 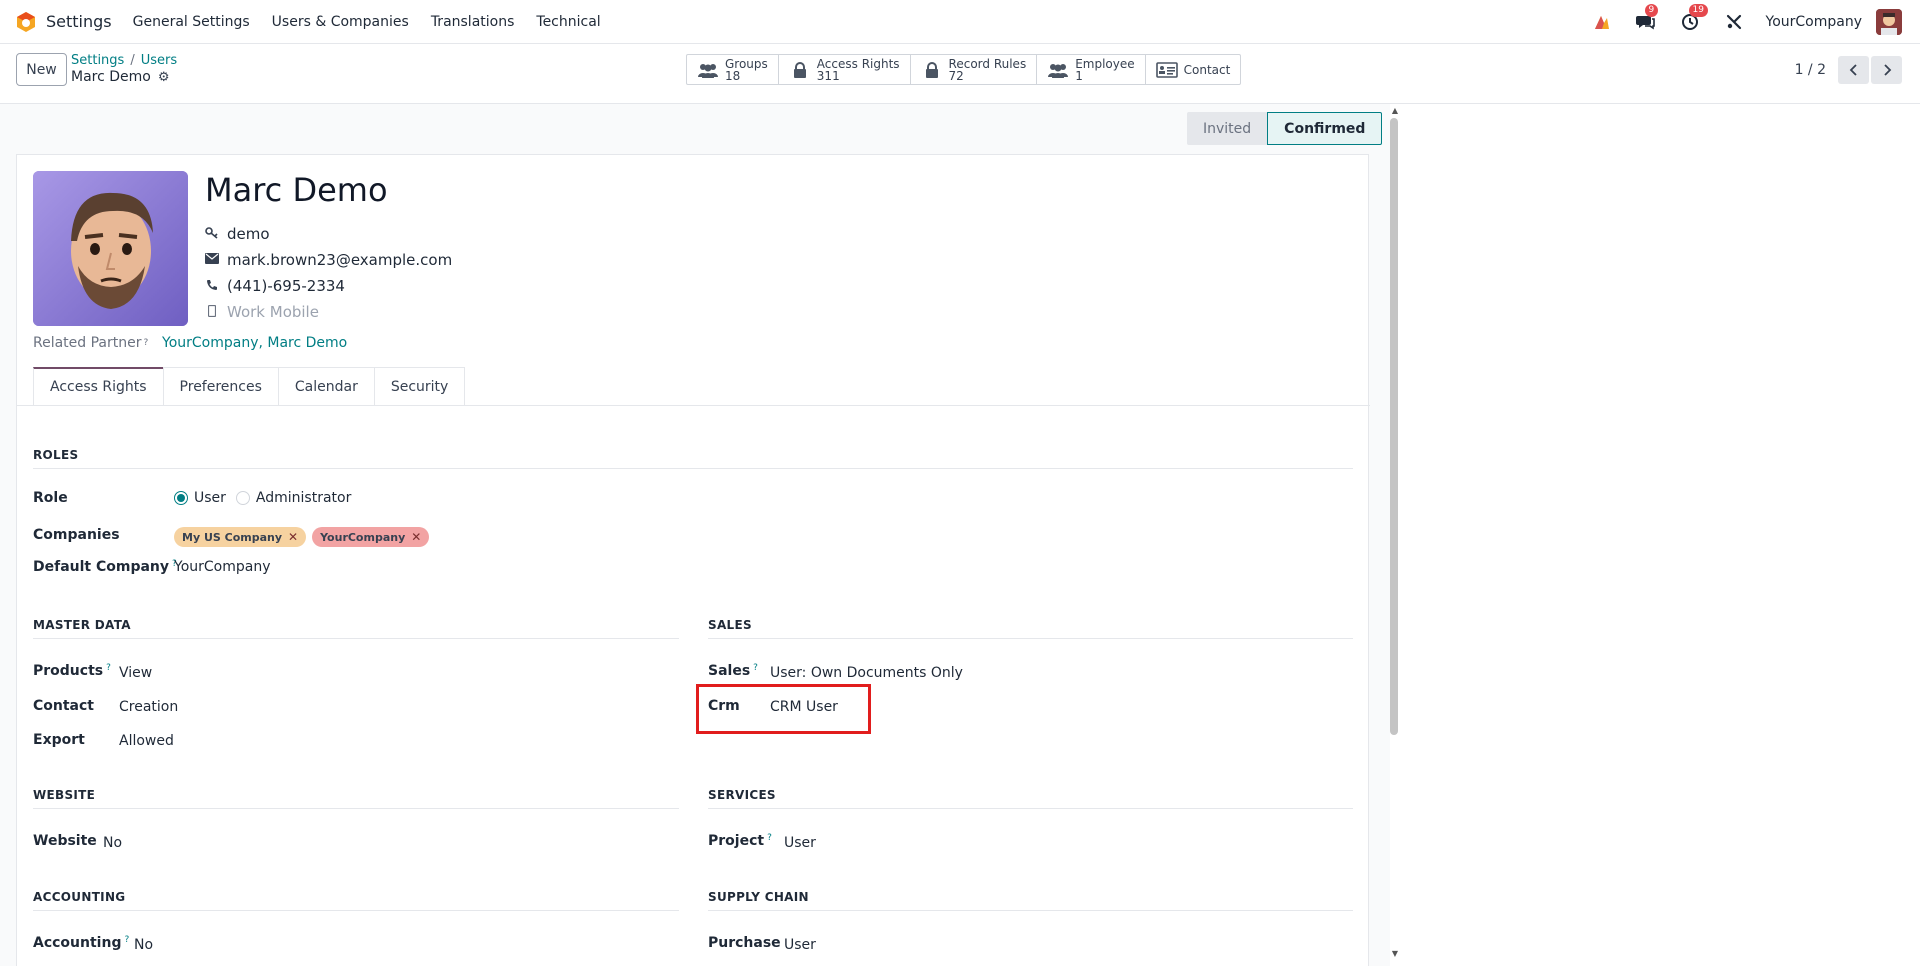 I want to click on app-name: Settings, so click(x=79, y=21).